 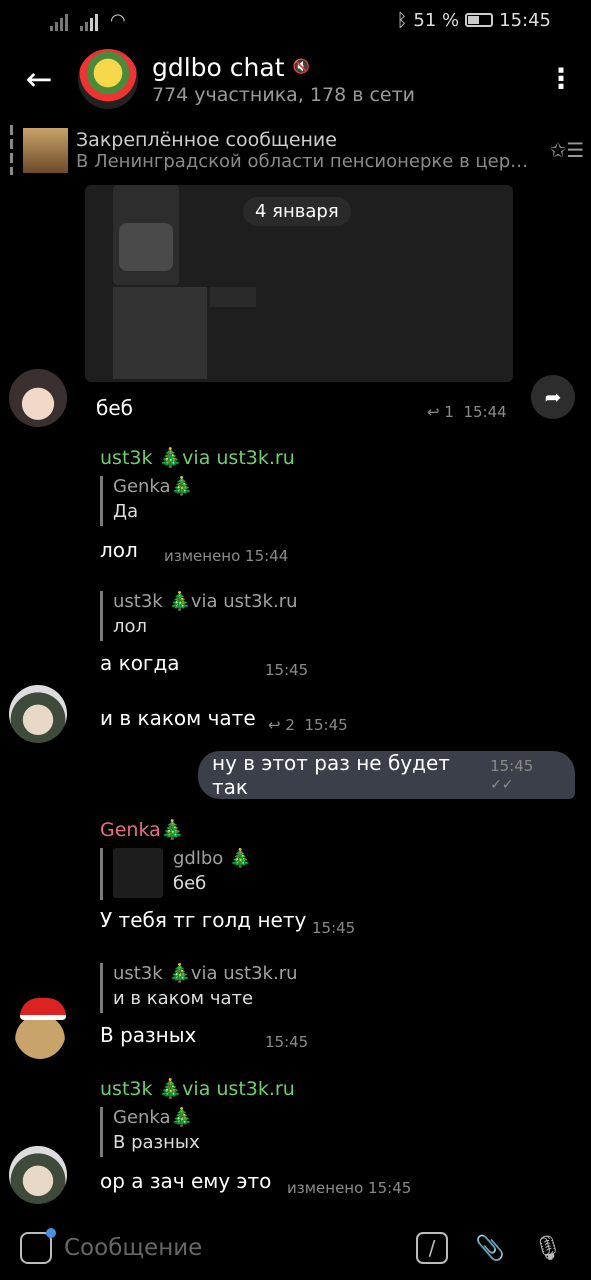 What do you see at coordinates (146, 501) in the screenshot?
I see `reply-quote: Genka🎄 Да` at bounding box center [146, 501].